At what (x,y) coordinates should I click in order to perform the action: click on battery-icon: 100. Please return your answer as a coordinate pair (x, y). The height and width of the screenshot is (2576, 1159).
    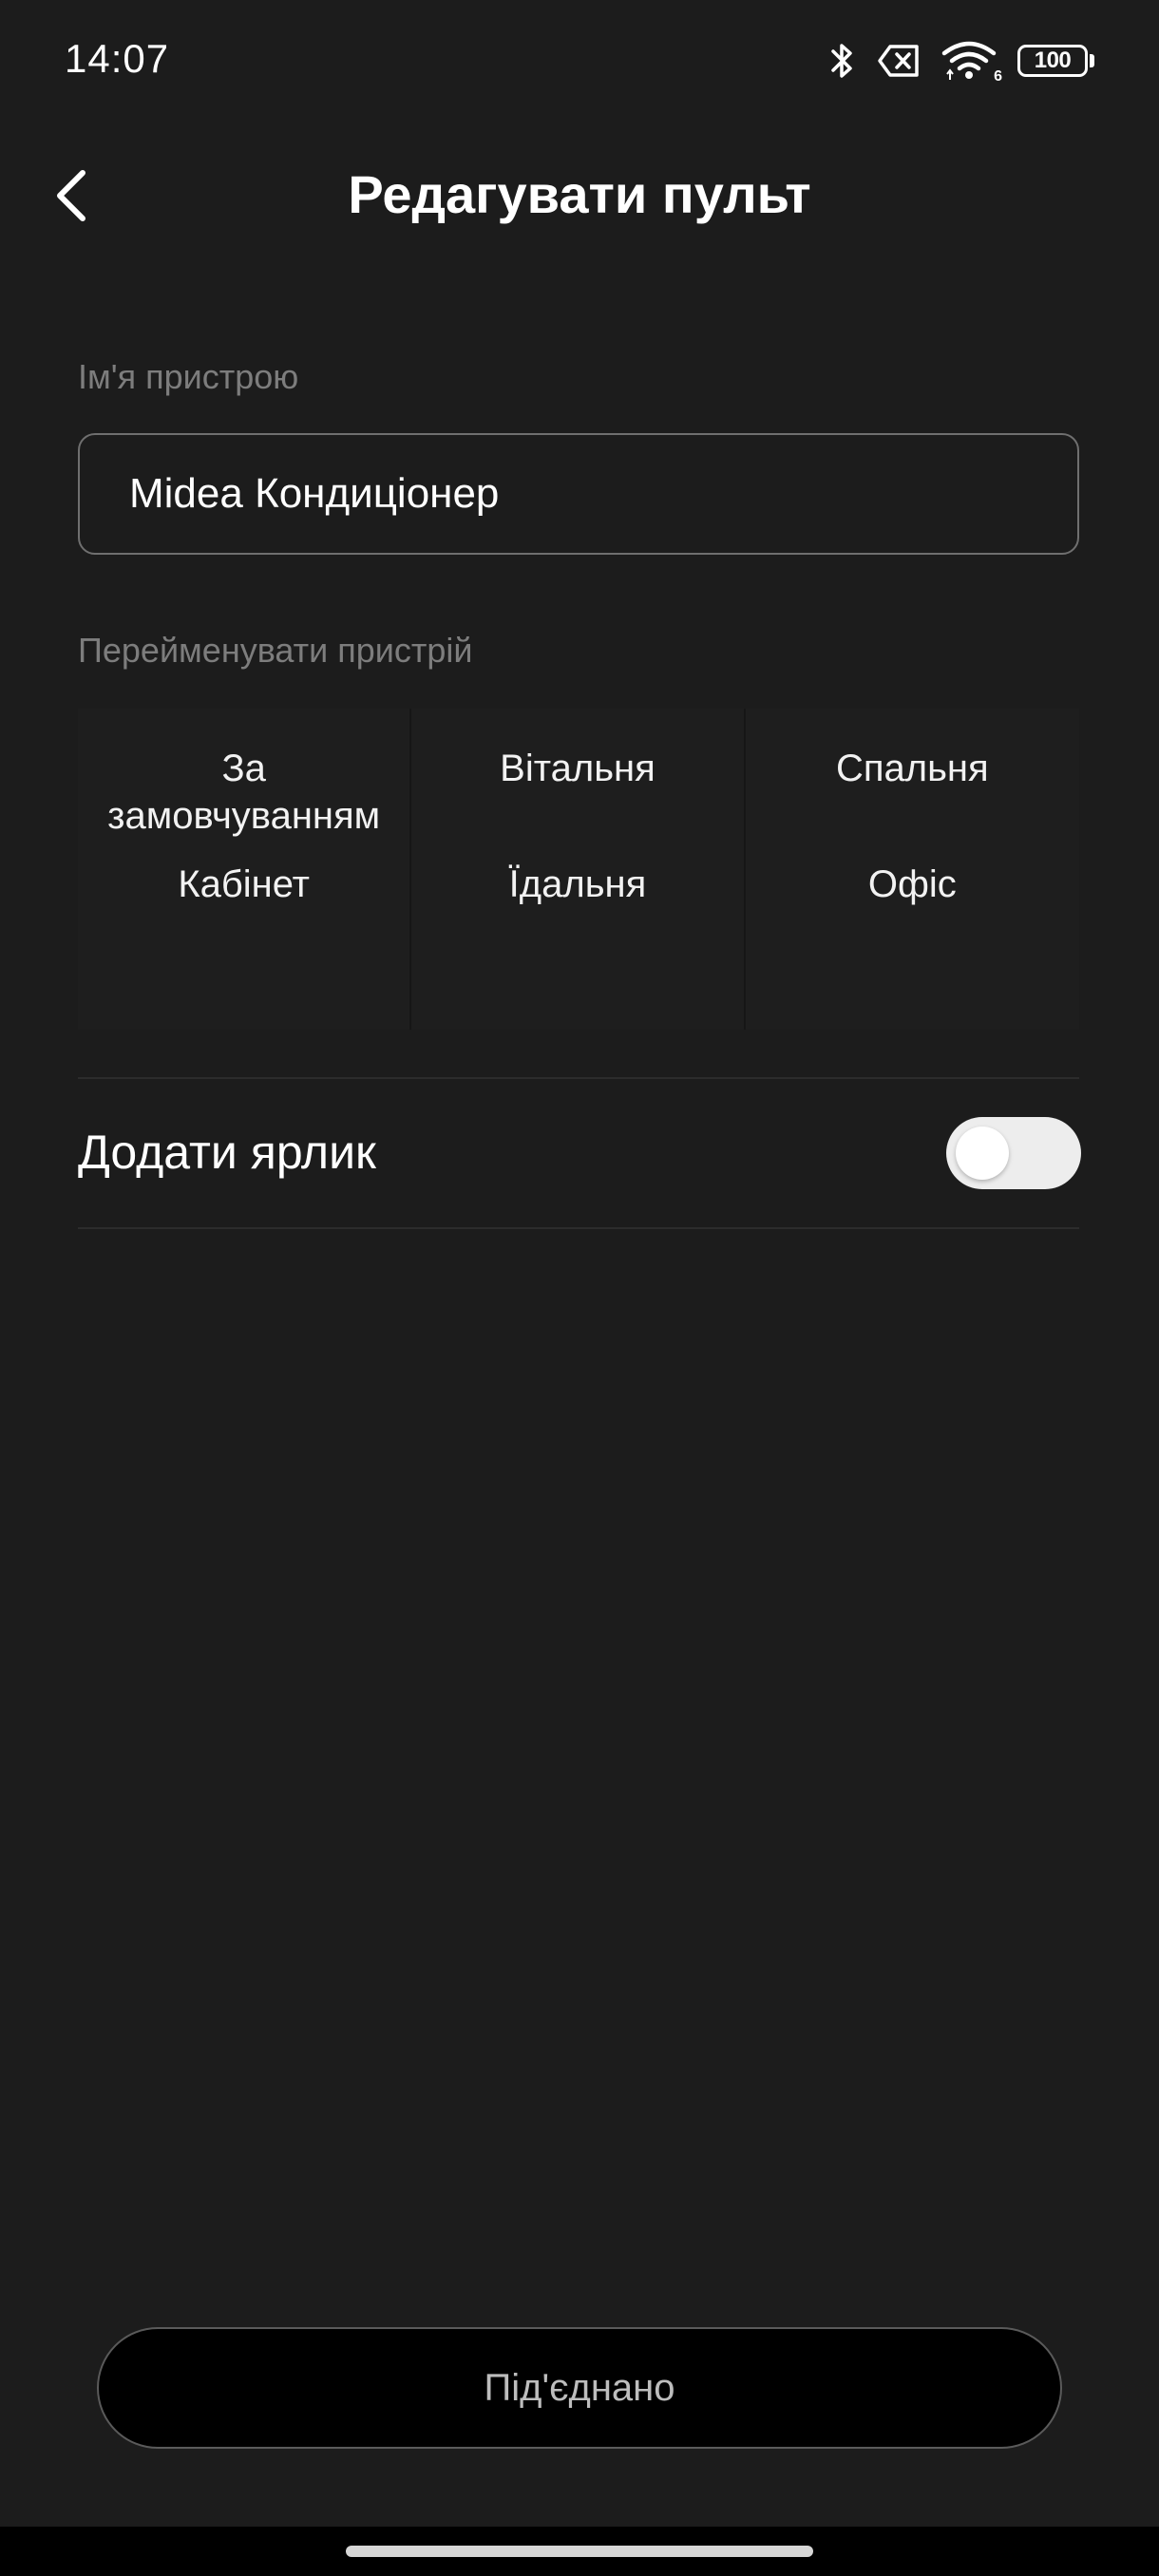
    Looking at the image, I should click on (1055, 61).